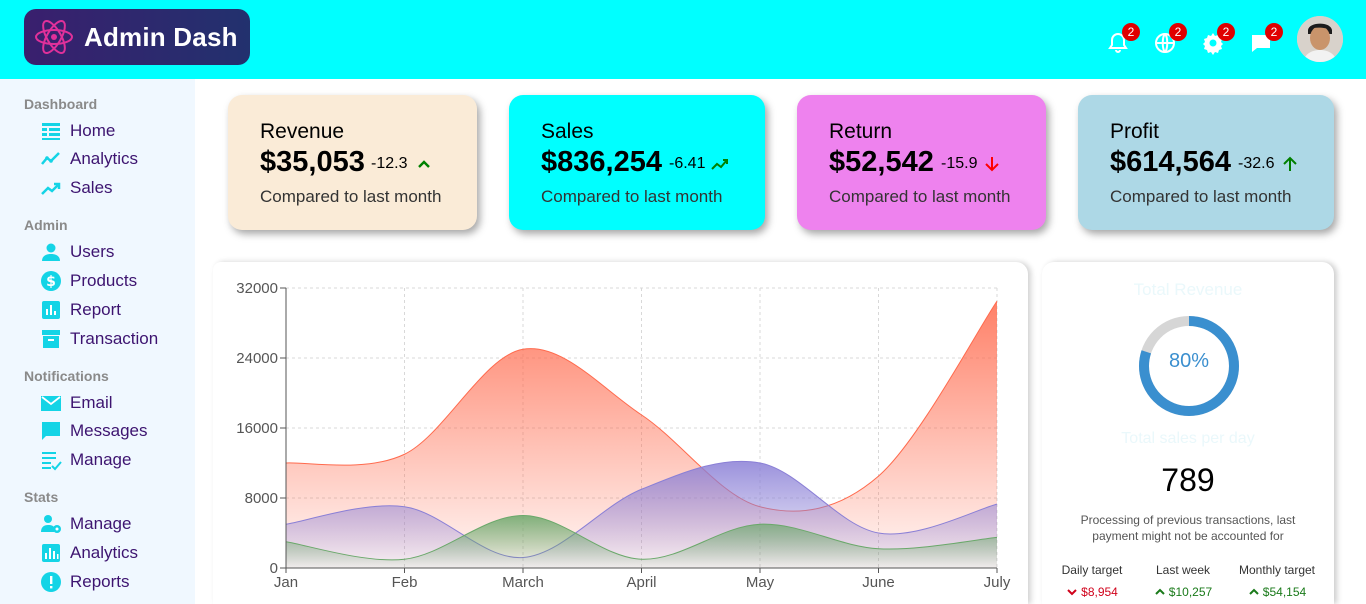 Image resolution: width=1366 pixels, height=604 pixels. Describe the element at coordinates (61, 104) in the screenshot. I see `section-title-dashboard: Dashboard` at that location.